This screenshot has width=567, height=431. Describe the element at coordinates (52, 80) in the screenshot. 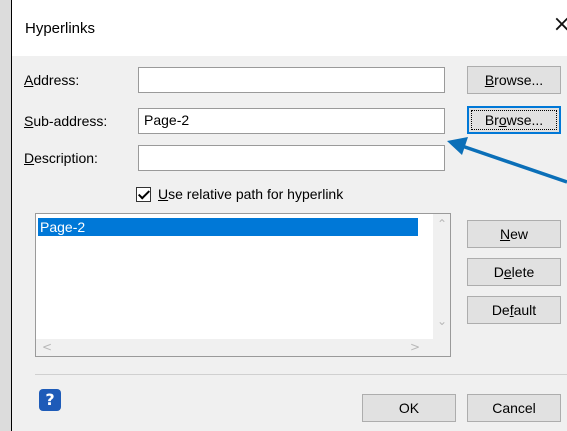

I see `address-label: Address:` at that location.